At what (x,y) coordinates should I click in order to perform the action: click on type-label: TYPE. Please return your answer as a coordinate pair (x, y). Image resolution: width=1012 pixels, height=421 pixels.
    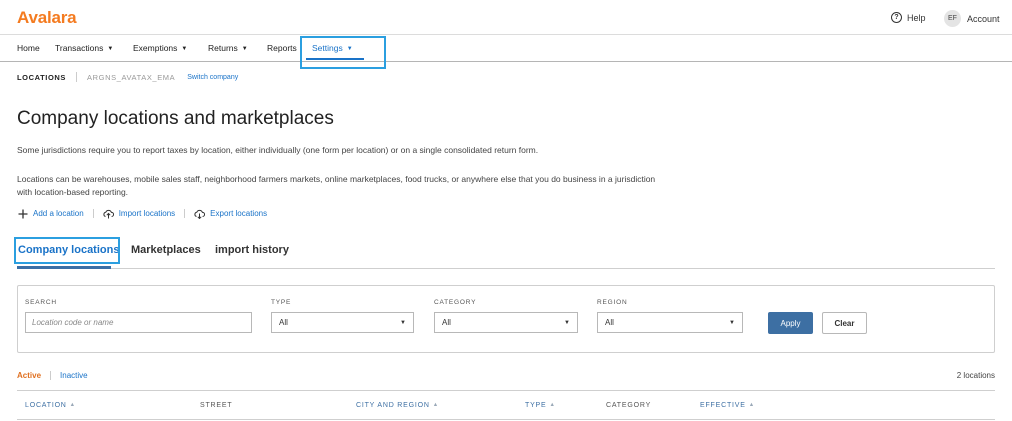
    Looking at the image, I should click on (281, 302).